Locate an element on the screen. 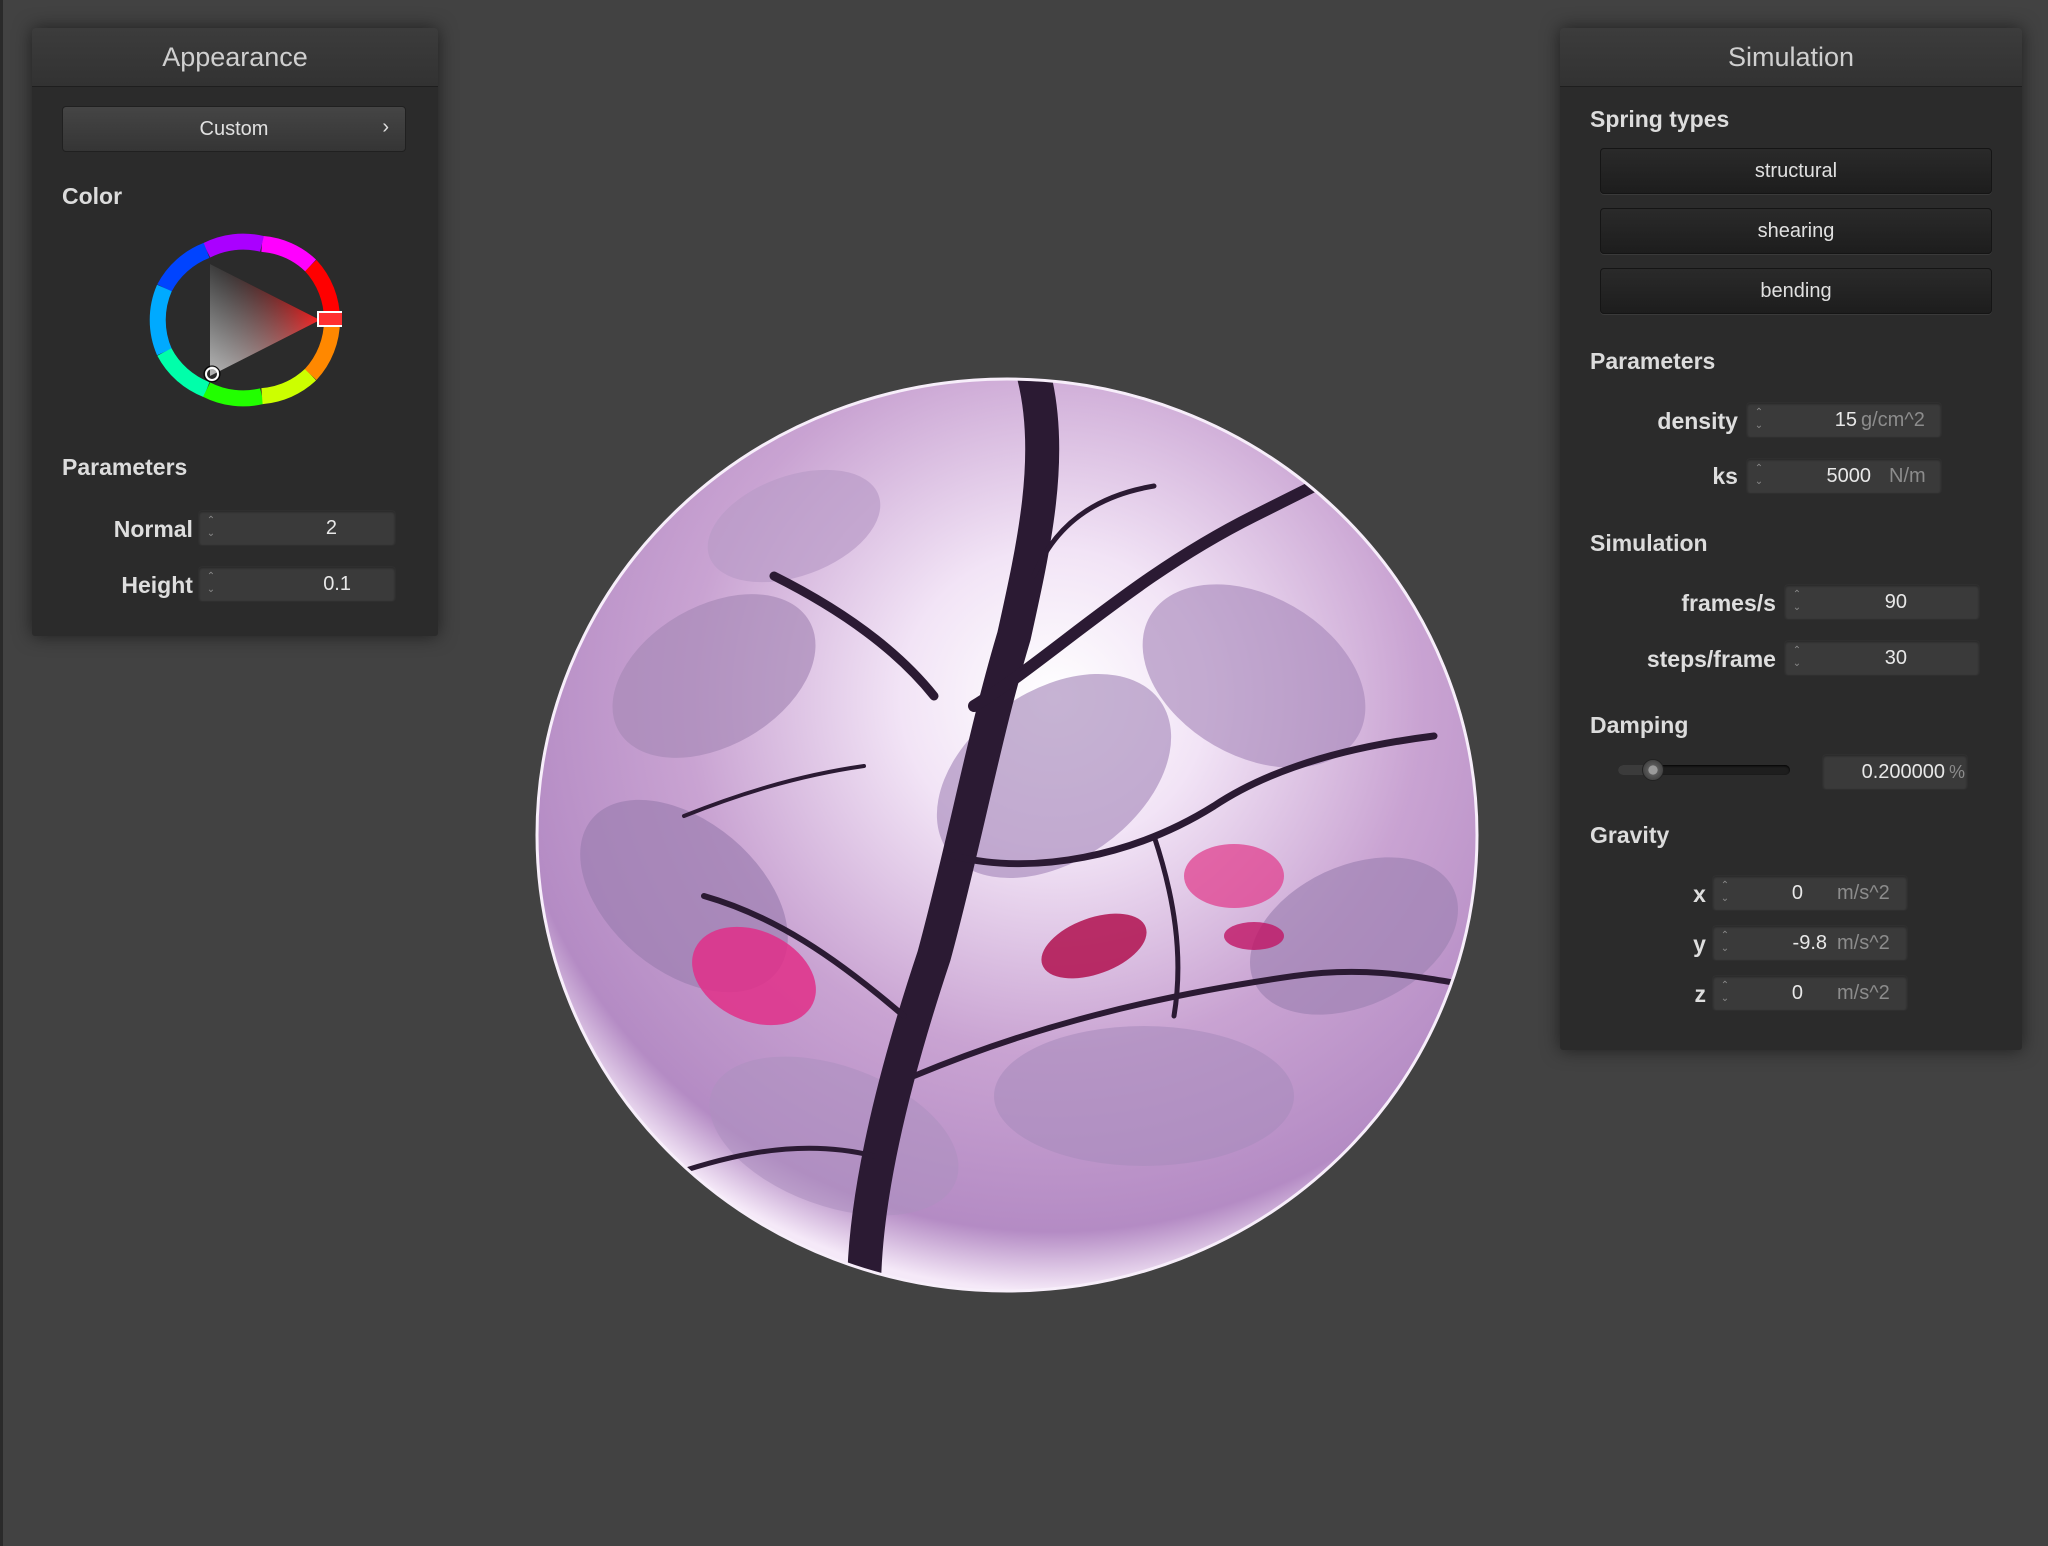  hue-selector-handle is located at coordinates (329, 319).